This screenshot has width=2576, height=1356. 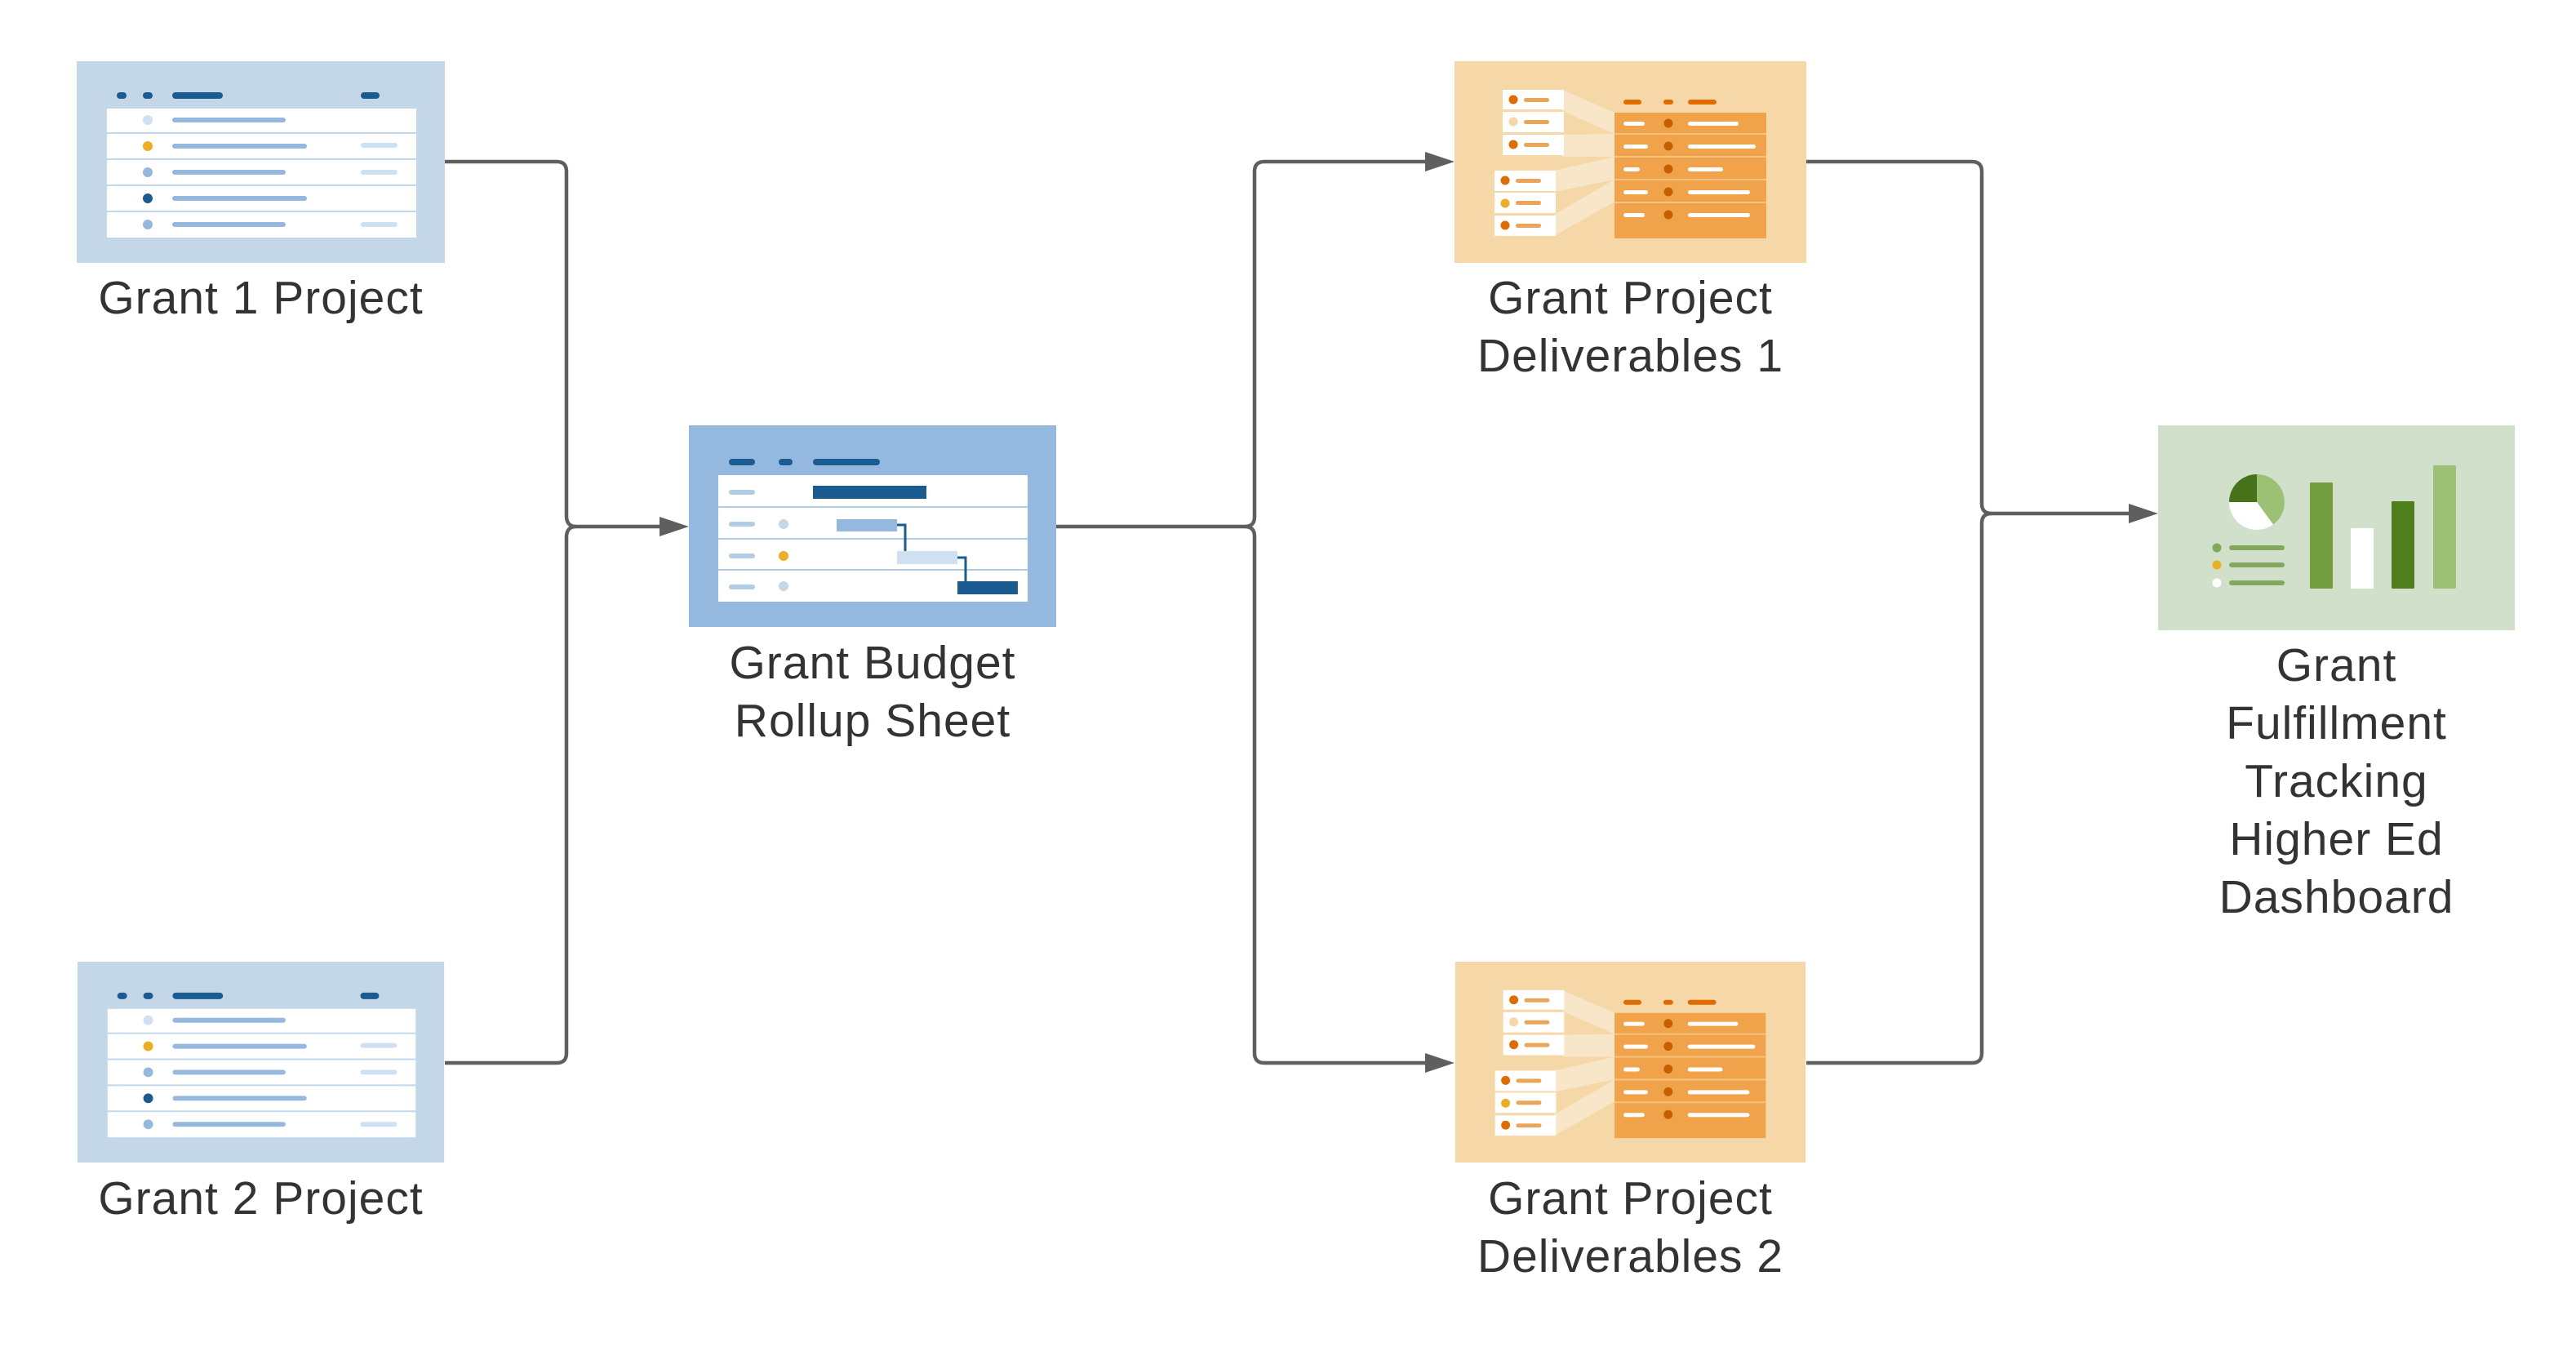 I want to click on node-label-line: Grant 2 Project, so click(x=261, y=1198).